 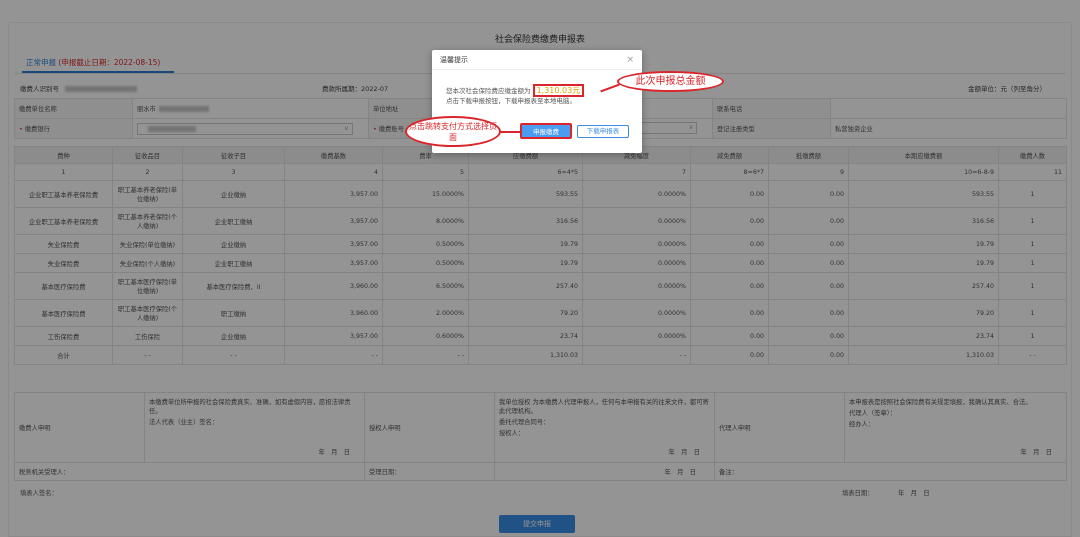 What do you see at coordinates (558, 90) in the screenshot?
I see `modal-amount: 1,310.03元` at bounding box center [558, 90].